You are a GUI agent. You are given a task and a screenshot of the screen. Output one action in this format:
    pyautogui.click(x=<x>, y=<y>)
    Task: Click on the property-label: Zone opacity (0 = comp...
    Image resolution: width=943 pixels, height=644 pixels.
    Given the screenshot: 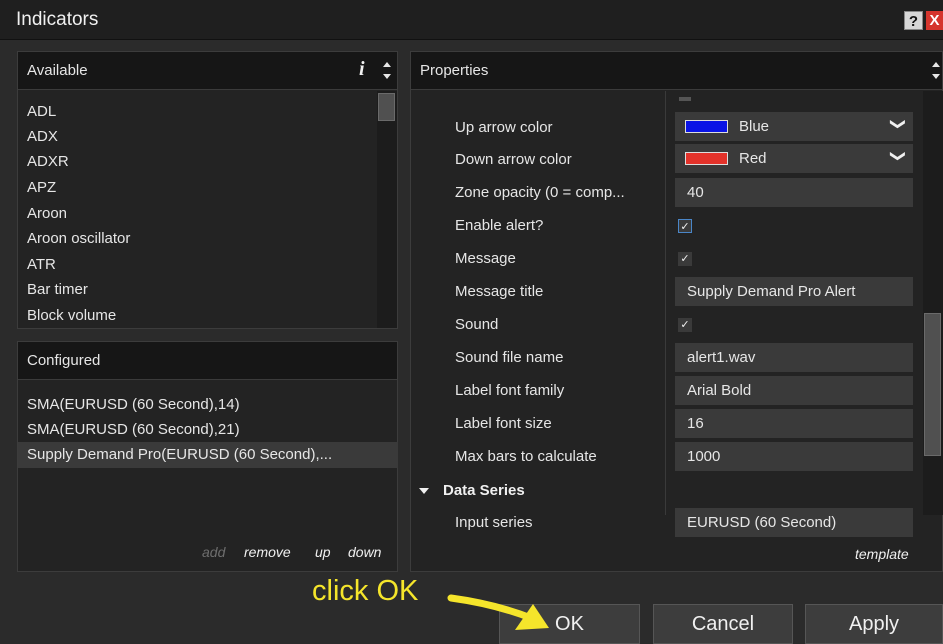 What is the action you would take?
    pyautogui.click(x=540, y=192)
    